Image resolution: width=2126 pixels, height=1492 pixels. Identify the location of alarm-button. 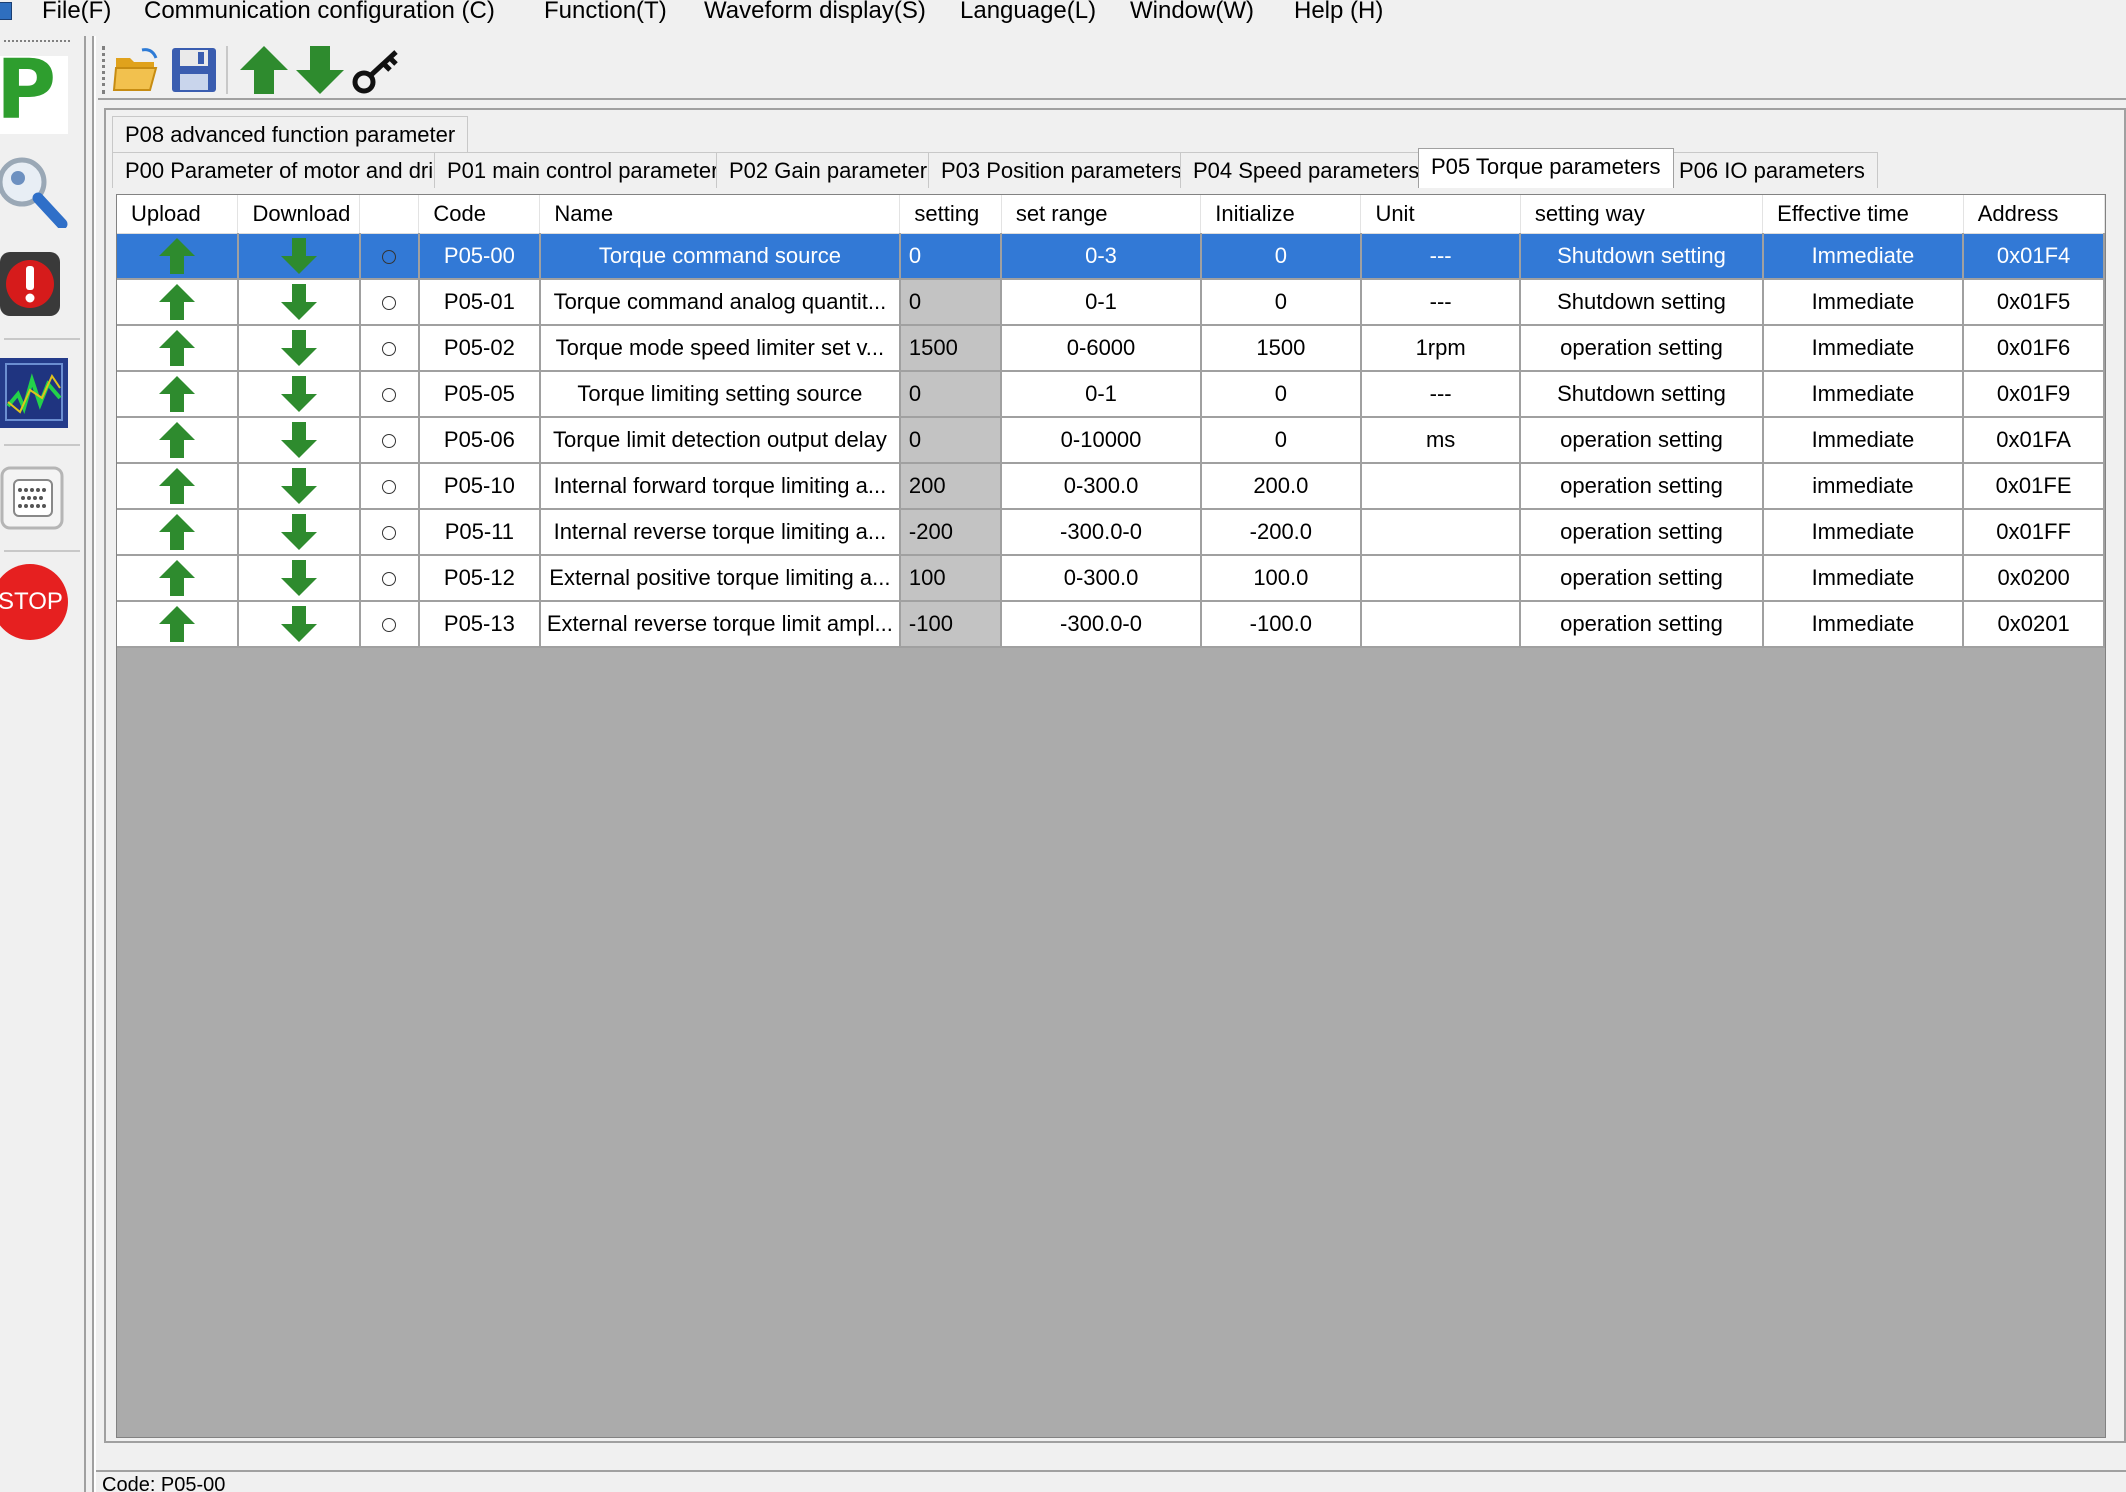
(35, 288).